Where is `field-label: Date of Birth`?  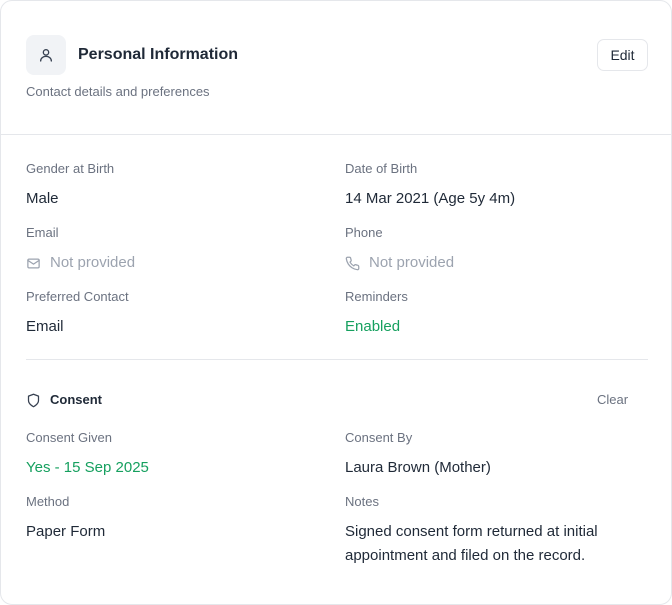 field-label: Date of Birth is located at coordinates (381, 168).